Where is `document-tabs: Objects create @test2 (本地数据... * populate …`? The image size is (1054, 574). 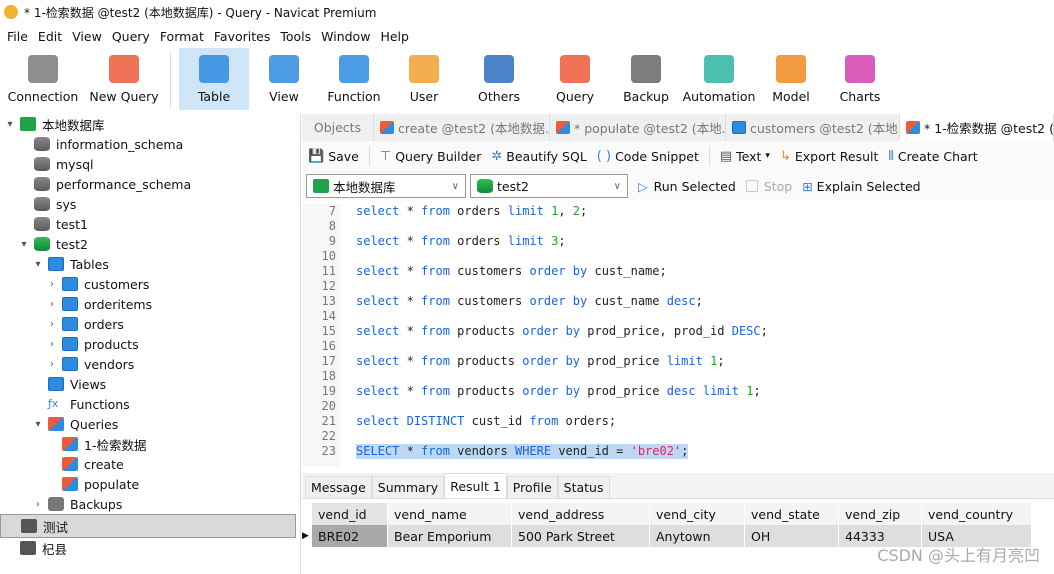
document-tabs: Objects create @test2 (本地数据... * populate … is located at coordinates (678, 127).